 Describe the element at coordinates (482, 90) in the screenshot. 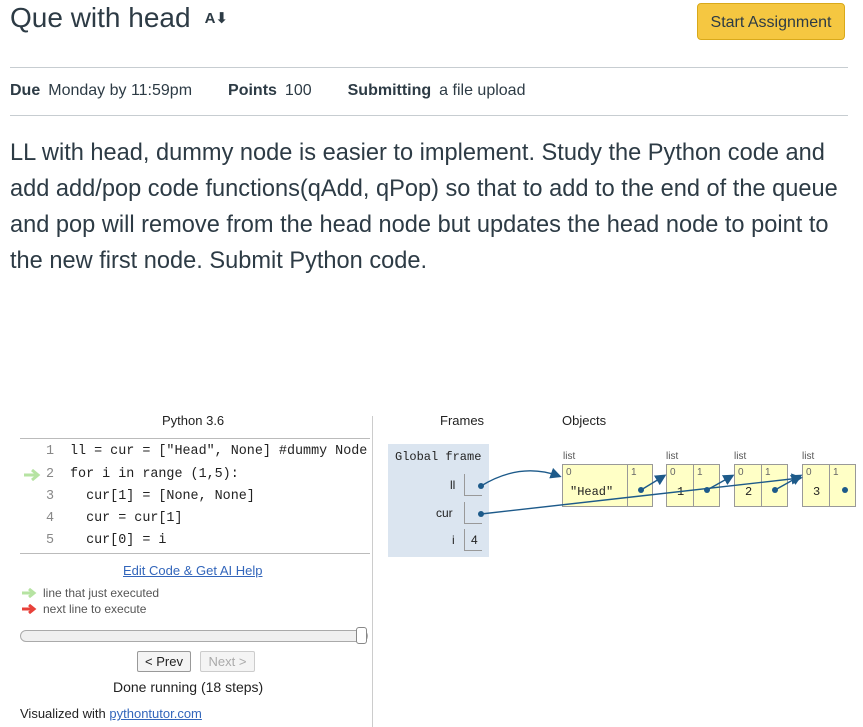

I see `submitting-value: a file upload` at that location.